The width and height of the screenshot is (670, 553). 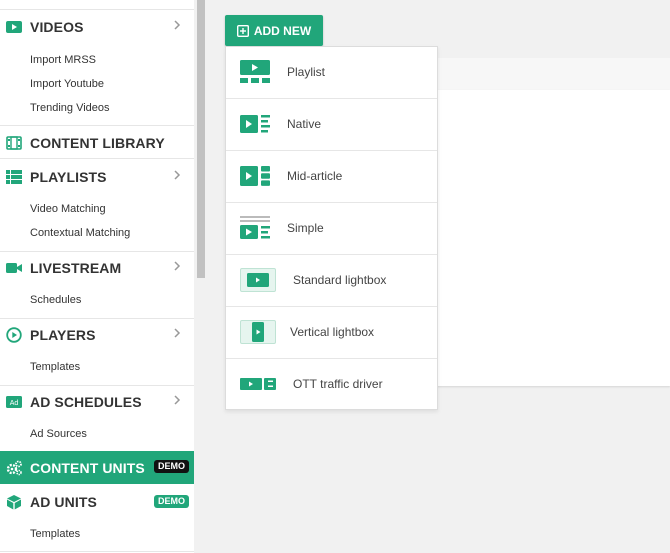 I want to click on sidebar-subitem-schedules: Schedules, so click(x=55, y=300).